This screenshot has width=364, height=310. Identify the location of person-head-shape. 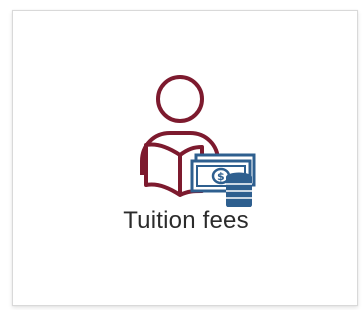
(180, 99).